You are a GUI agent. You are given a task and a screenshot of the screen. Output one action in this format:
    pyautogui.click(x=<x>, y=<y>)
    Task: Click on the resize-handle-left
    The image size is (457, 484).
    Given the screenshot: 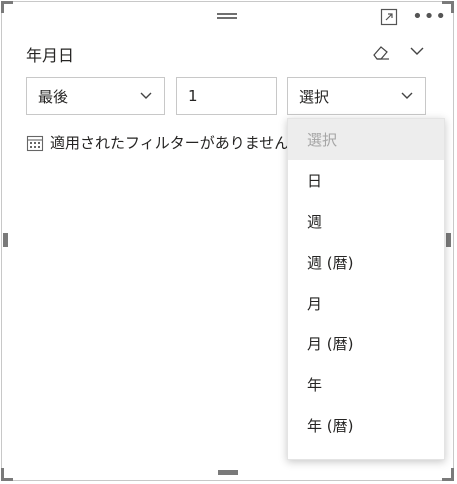 What is the action you would take?
    pyautogui.click(x=5, y=240)
    